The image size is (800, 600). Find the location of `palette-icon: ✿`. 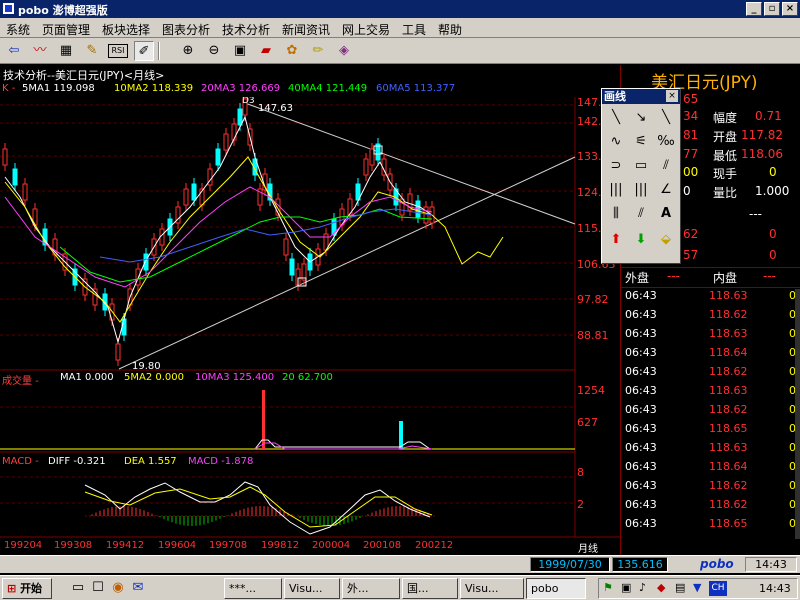

palette-icon: ✿ is located at coordinates (292, 51).